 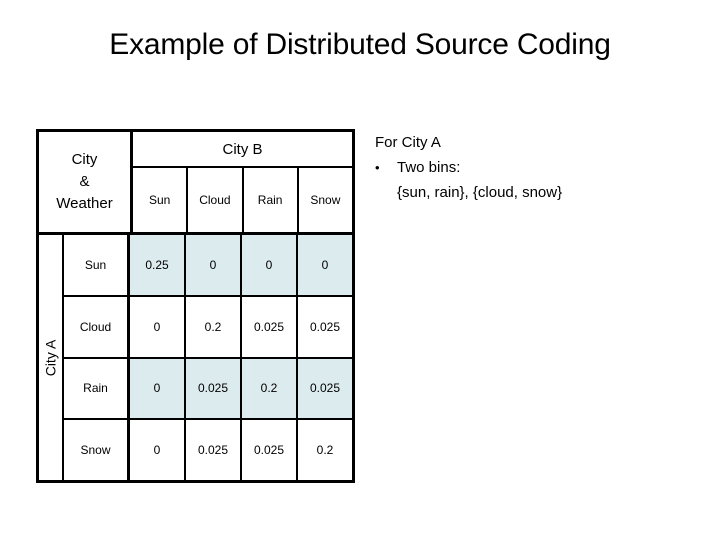 I want to click on notes-sub-text: {sun, rain}, {cloud, snow}, so click(x=480, y=192).